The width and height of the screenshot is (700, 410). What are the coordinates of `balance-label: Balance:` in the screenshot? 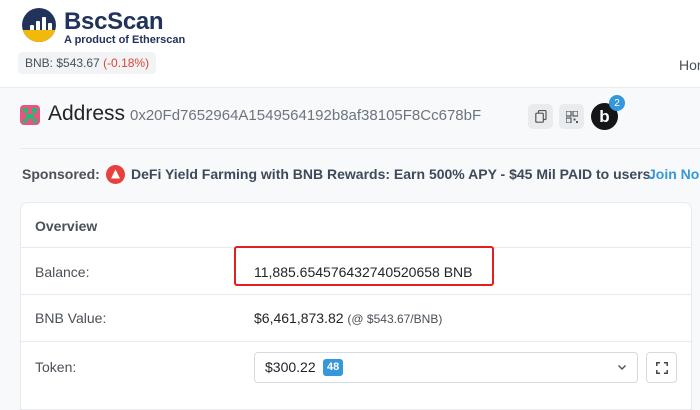 It's located at (62, 272).